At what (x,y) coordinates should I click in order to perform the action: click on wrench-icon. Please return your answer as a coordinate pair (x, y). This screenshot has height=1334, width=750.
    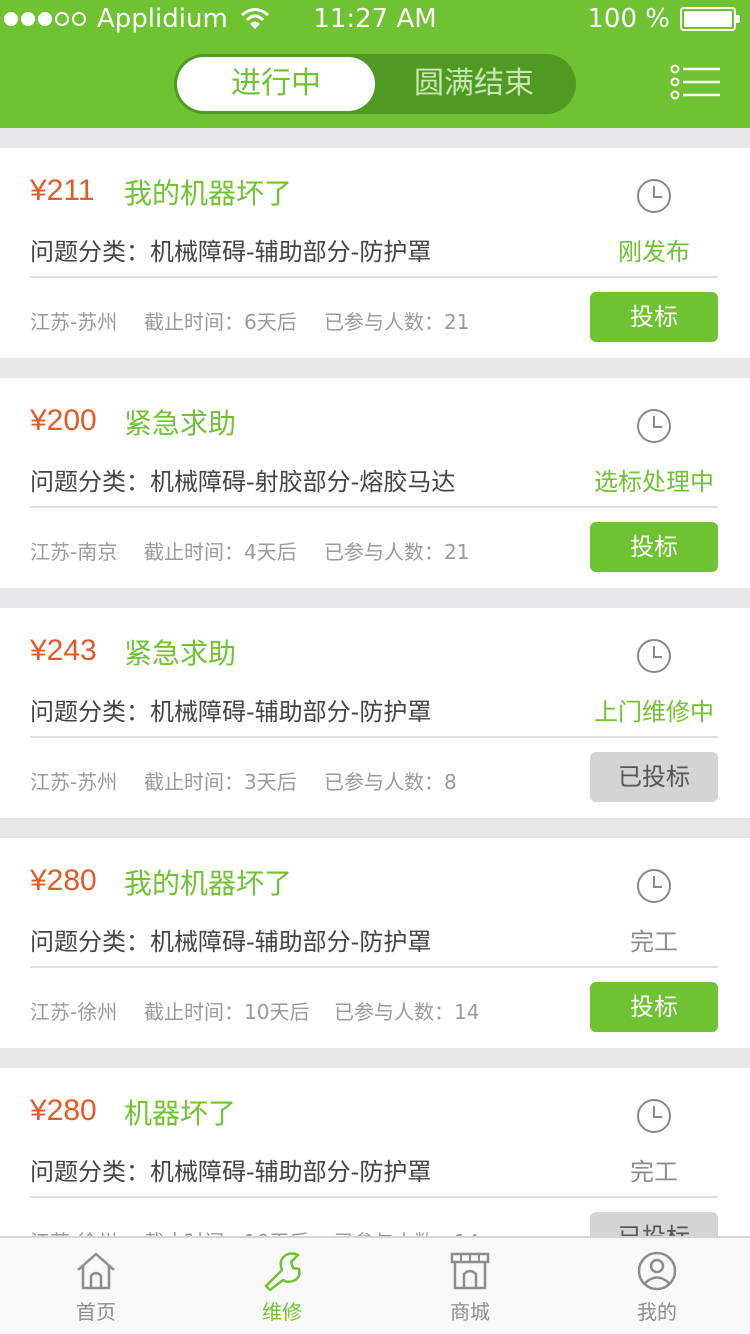
    Looking at the image, I should click on (282, 1272).